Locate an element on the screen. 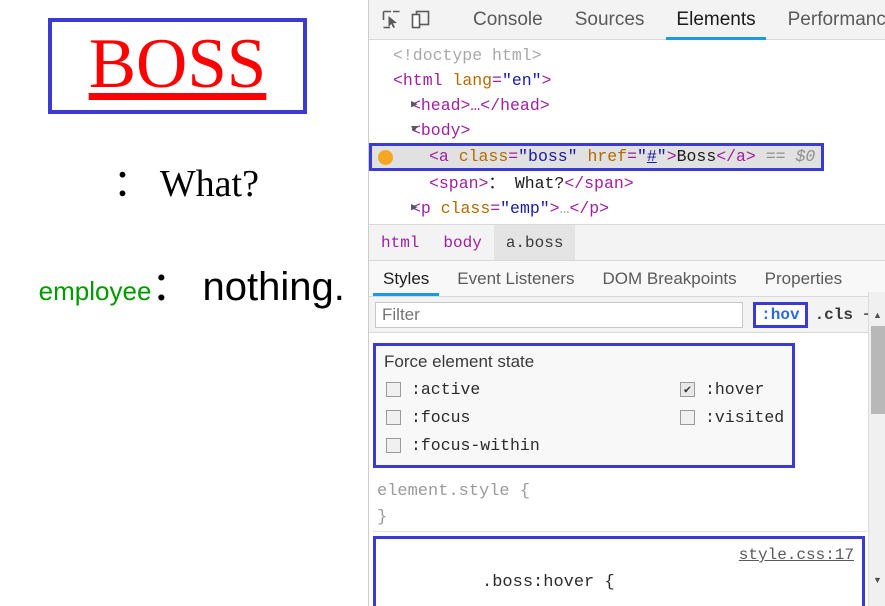 The width and height of the screenshot is (885, 606). styles-filter-row: :hov .cls + is located at coordinates (627, 315).